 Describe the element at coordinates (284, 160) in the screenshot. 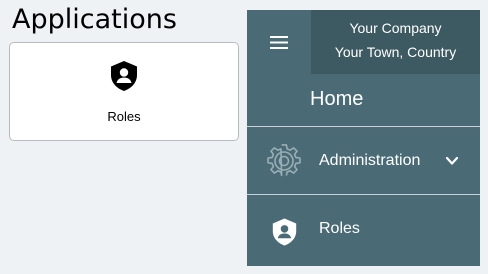

I see `gear-icon` at that location.